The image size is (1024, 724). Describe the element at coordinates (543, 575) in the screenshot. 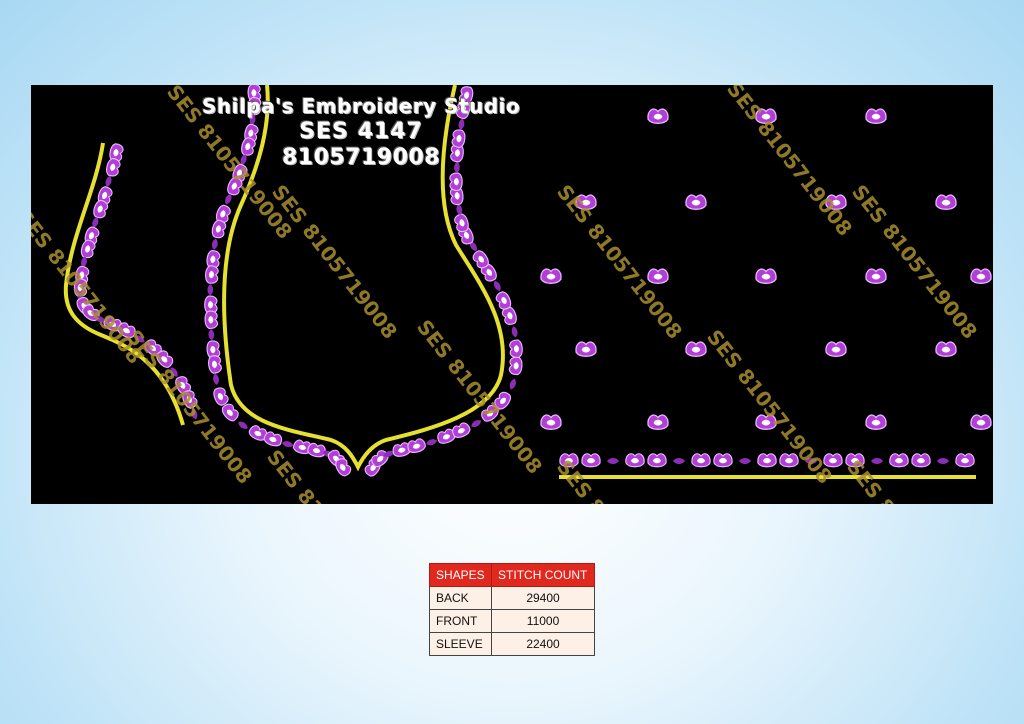

I see `column-header-stitch-count: STITCH COUNT` at that location.